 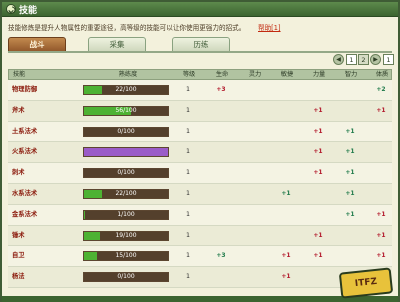 What do you see at coordinates (200, 111) in the screenshot?
I see `table-row: 斧术 56/100 1 +1 +1` at bounding box center [200, 111].